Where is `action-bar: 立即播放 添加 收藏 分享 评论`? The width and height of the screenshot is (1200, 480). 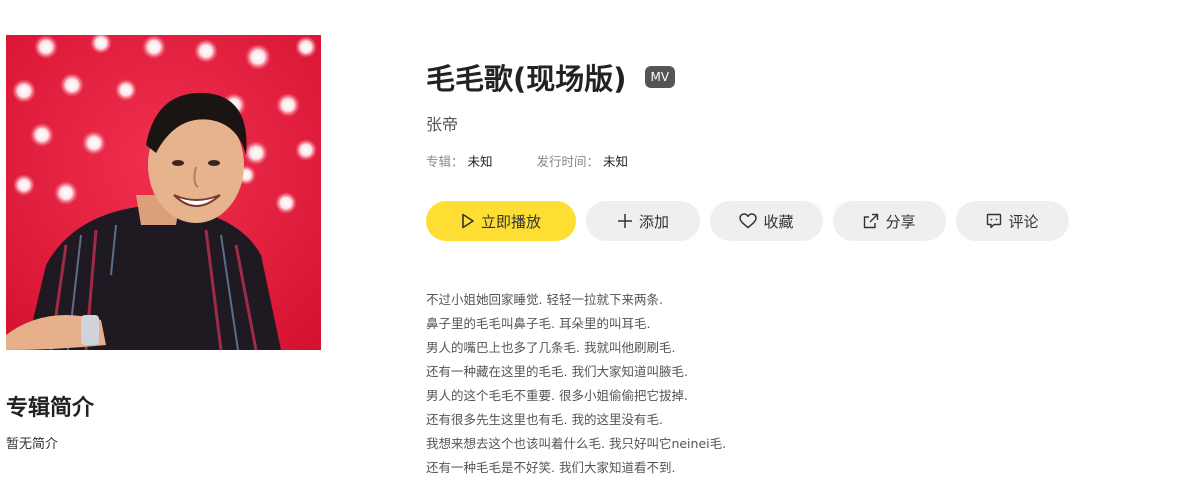
action-bar: 立即播放 添加 收藏 分享 评论 is located at coordinates (752, 221).